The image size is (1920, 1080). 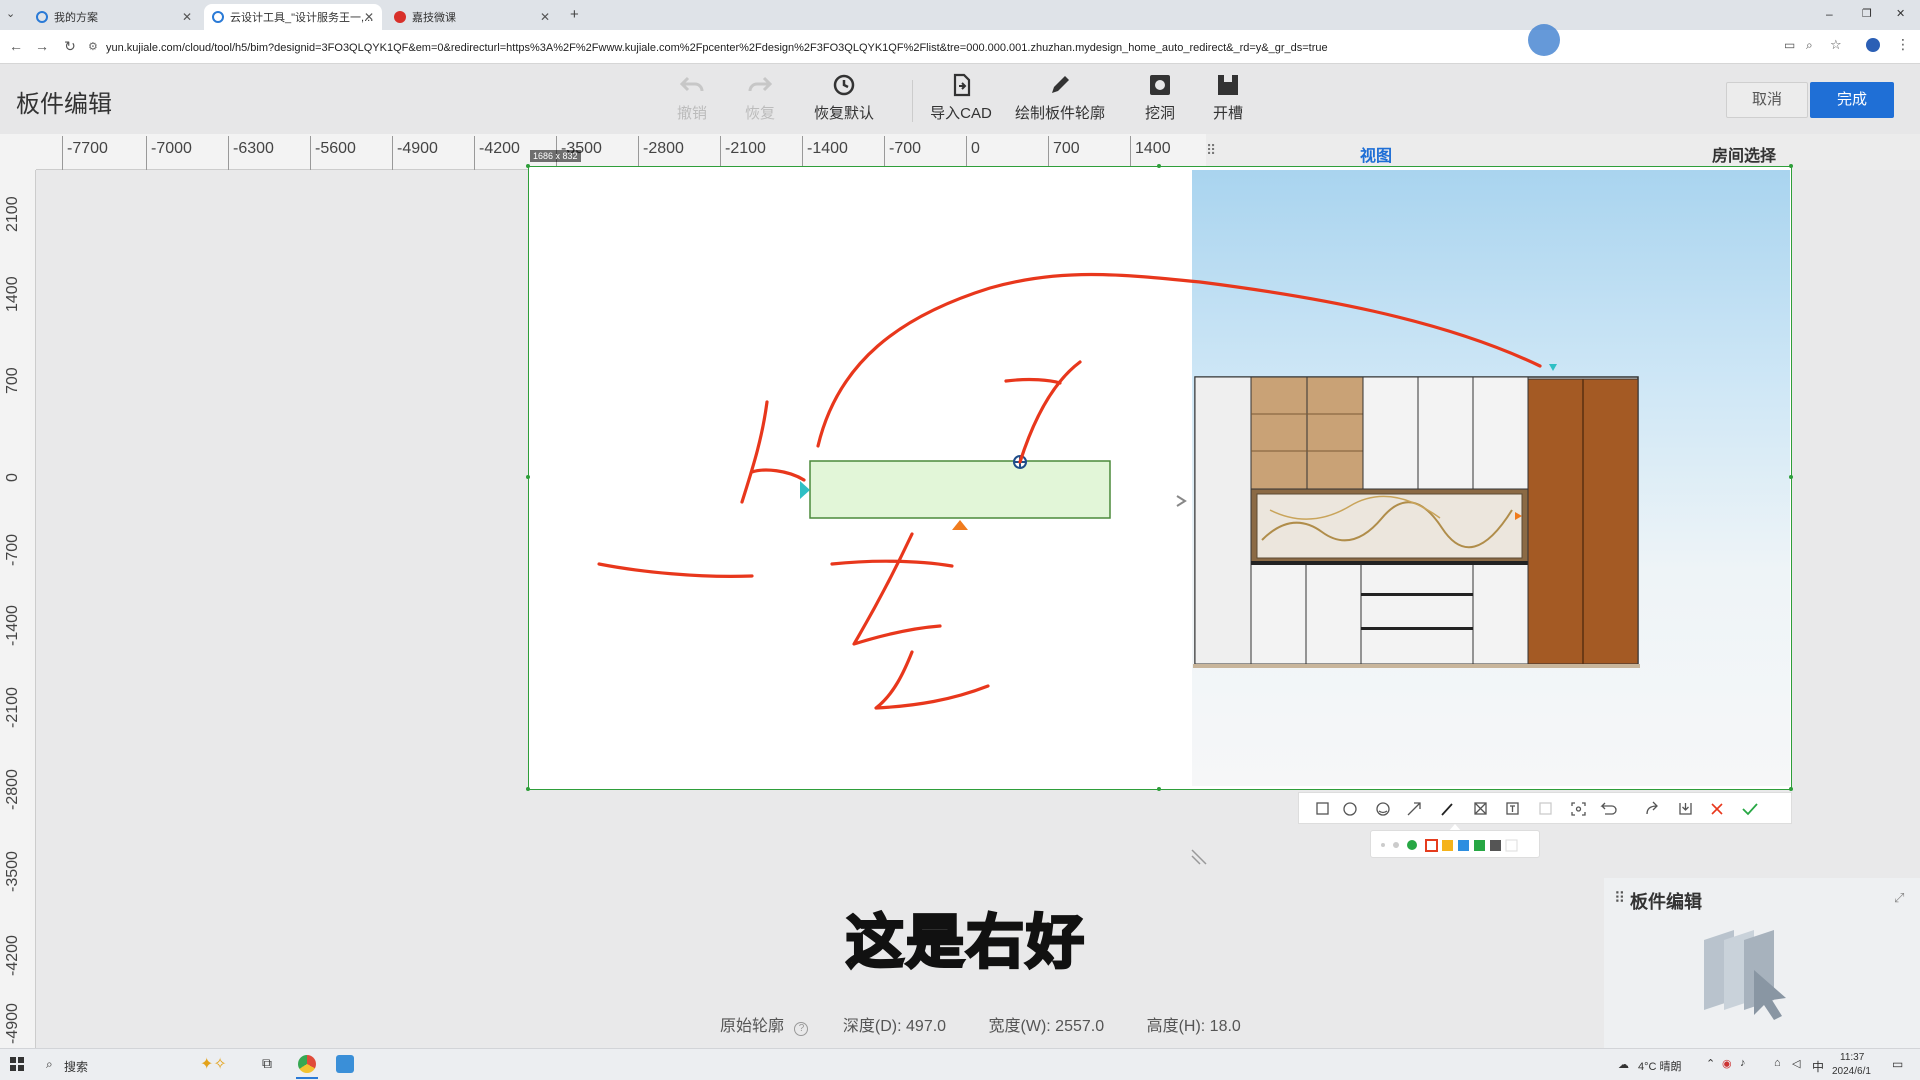 I want to click on original-outline-label: 原始轮廓, so click(x=752, y=1026).